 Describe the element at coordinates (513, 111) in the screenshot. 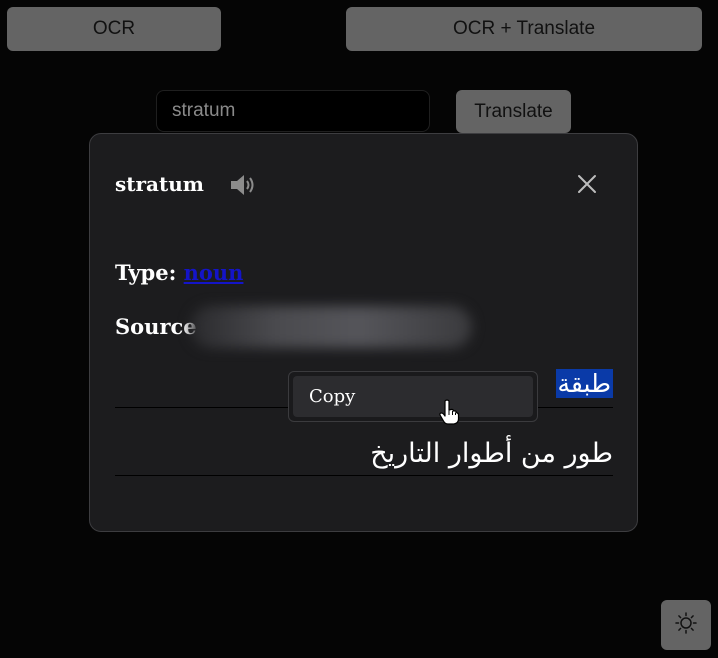

I see `translate-button: Translate` at that location.